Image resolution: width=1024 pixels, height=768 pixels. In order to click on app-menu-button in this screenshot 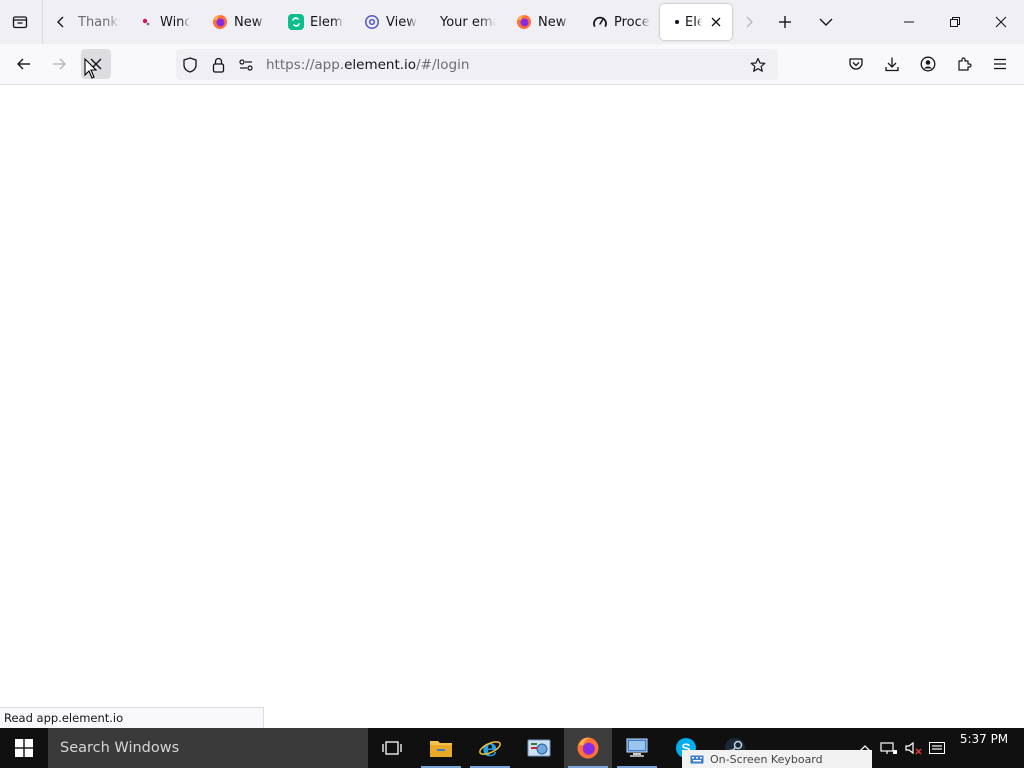, I will do `click(1000, 64)`.